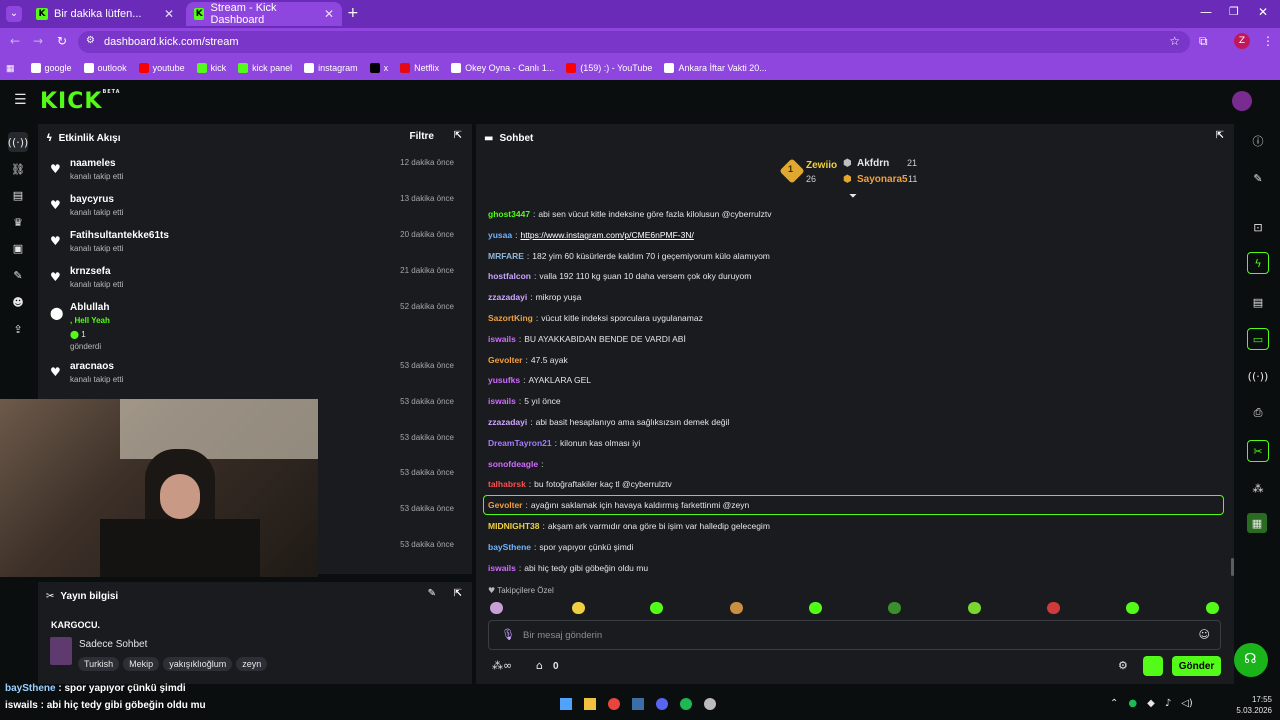 This screenshot has width=1280, height=720. What do you see at coordinates (18, 195) in the screenshot?
I see `analytics-icon: ▤` at bounding box center [18, 195].